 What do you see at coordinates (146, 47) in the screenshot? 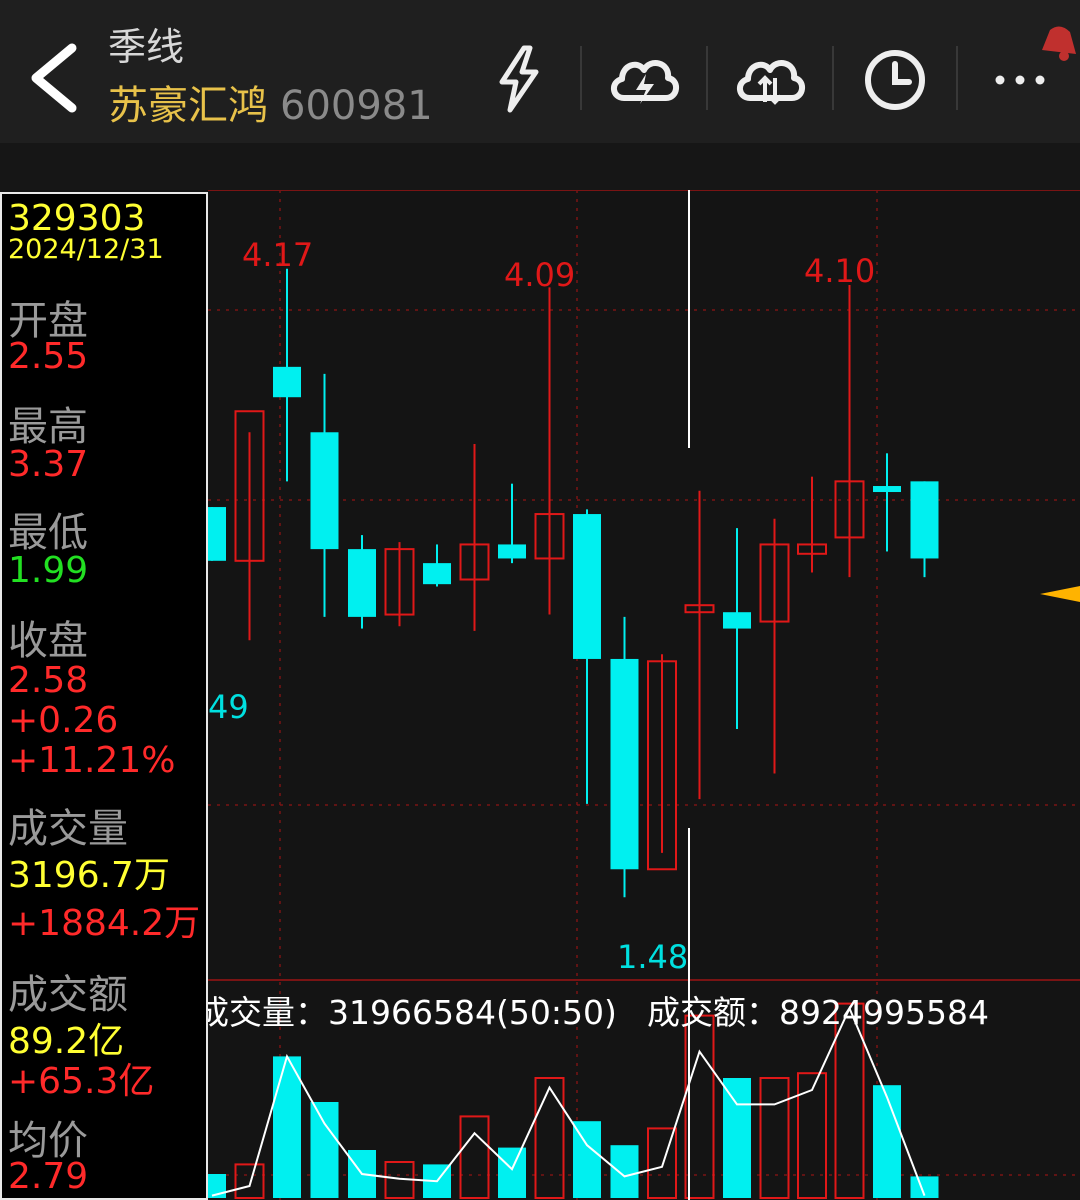
I see `period-label: 季线` at bounding box center [146, 47].